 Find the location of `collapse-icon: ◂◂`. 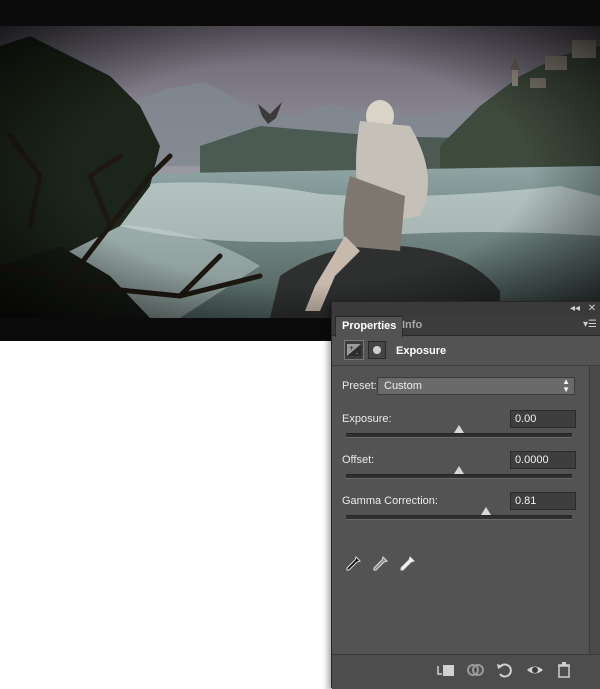

collapse-icon: ◂◂ is located at coordinates (575, 309).